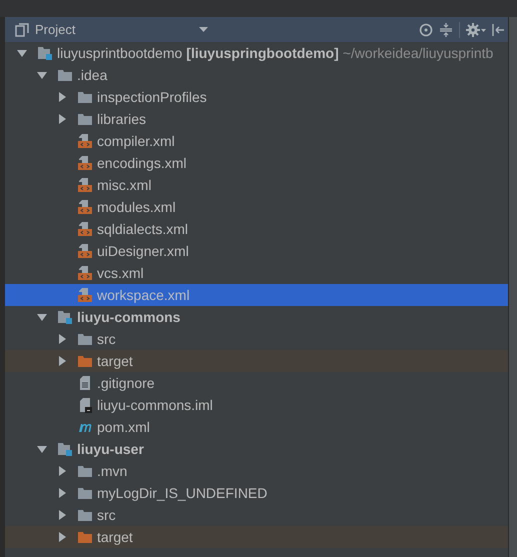 This screenshot has height=557, width=517. Describe the element at coordinates (256, 405) in the screenshot. I see `tree-row: liuyu-commons.iml` at that location.